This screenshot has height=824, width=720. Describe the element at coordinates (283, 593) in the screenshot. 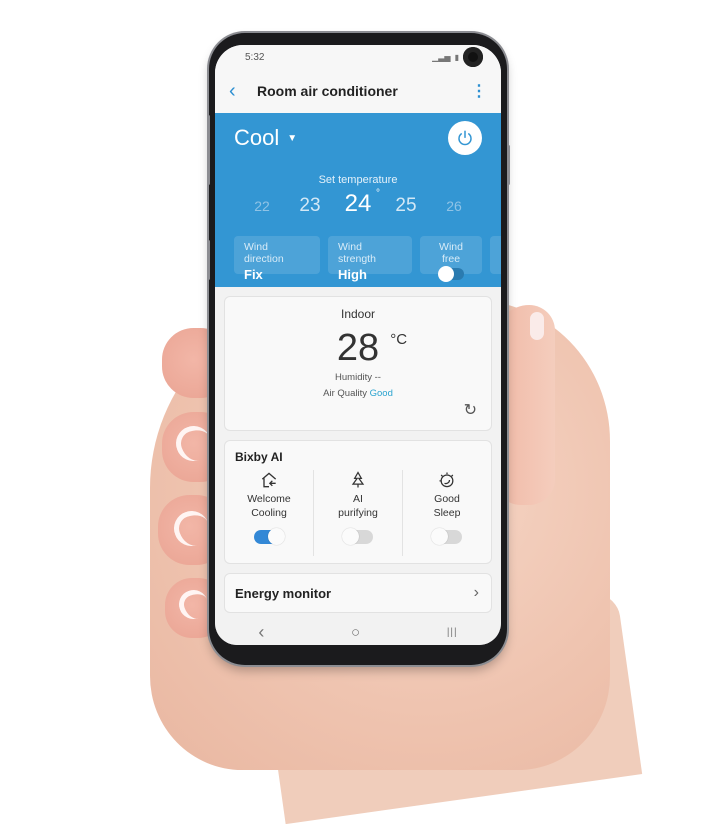

I see `energy-monitor-label: Energy monitor` at that location.